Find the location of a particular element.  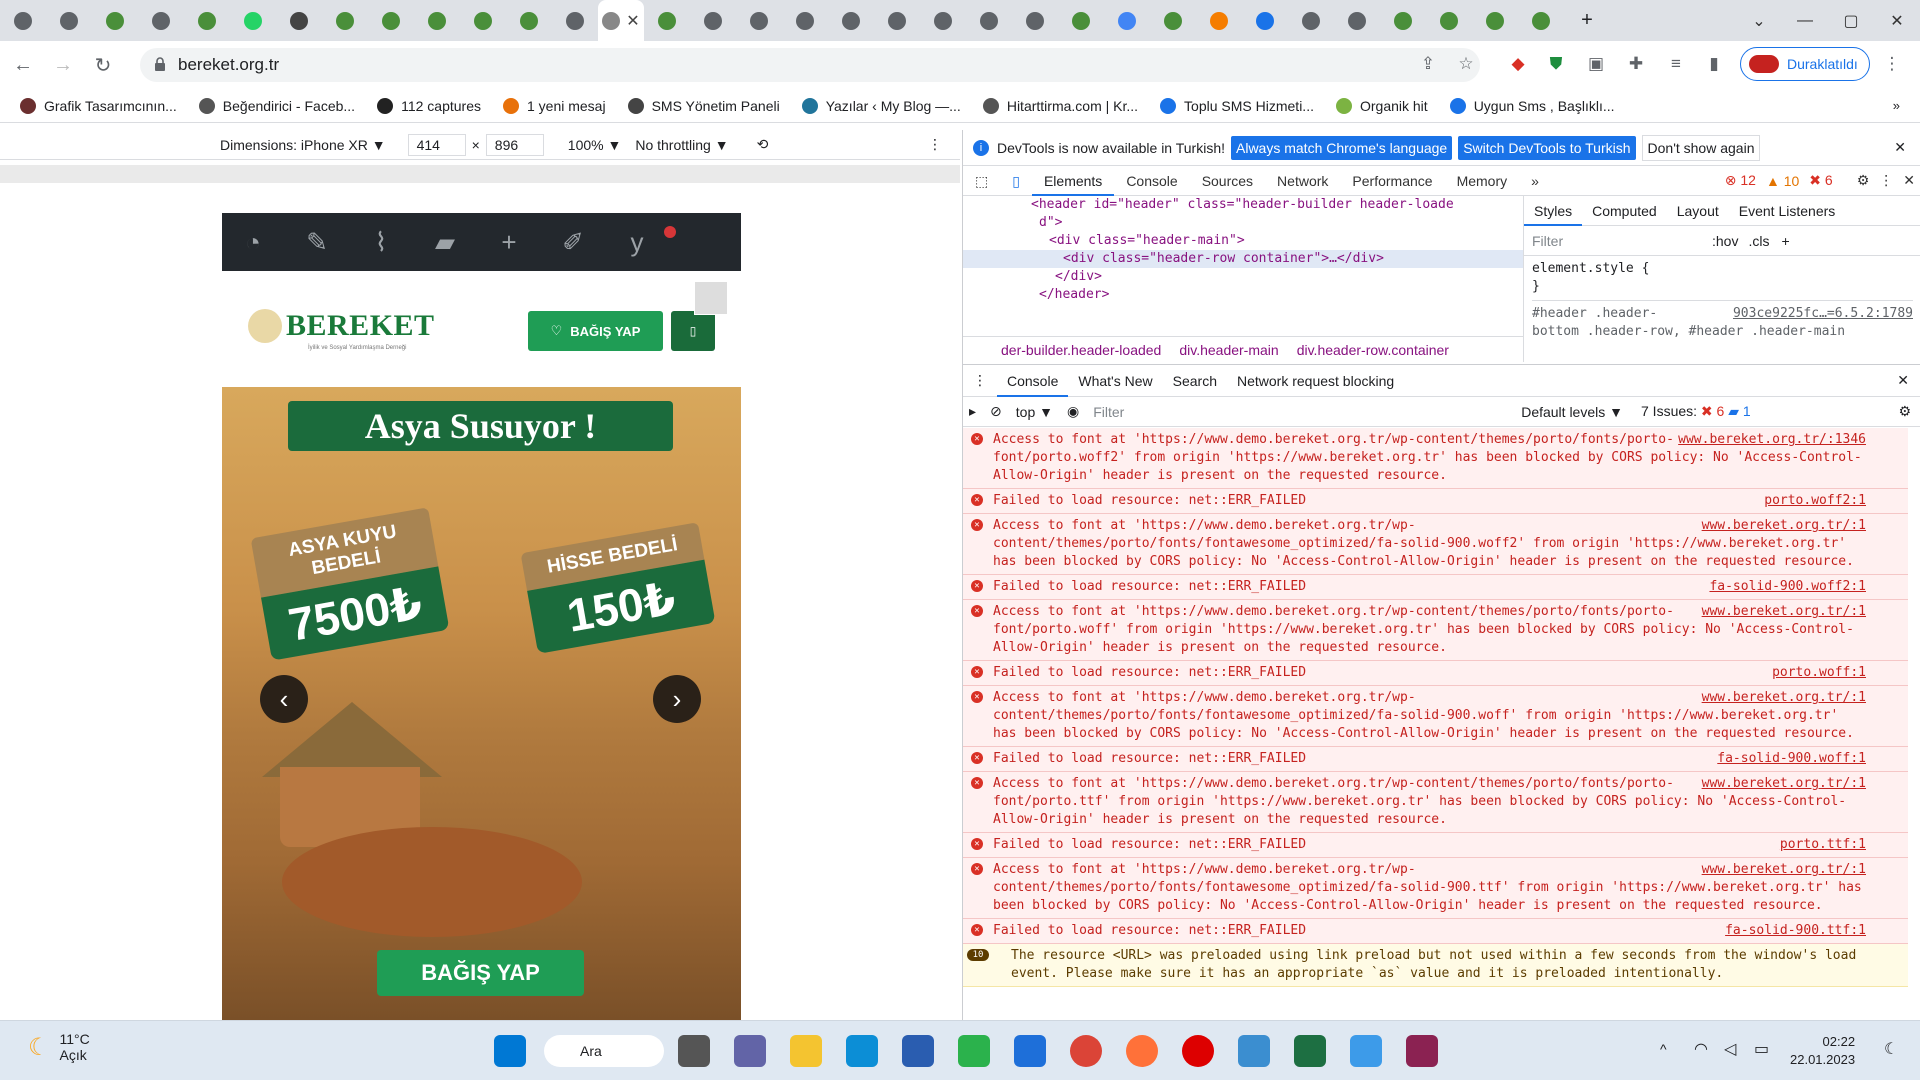

console-source-link: porto.woff:1 is located at coordinates (1819, 673).